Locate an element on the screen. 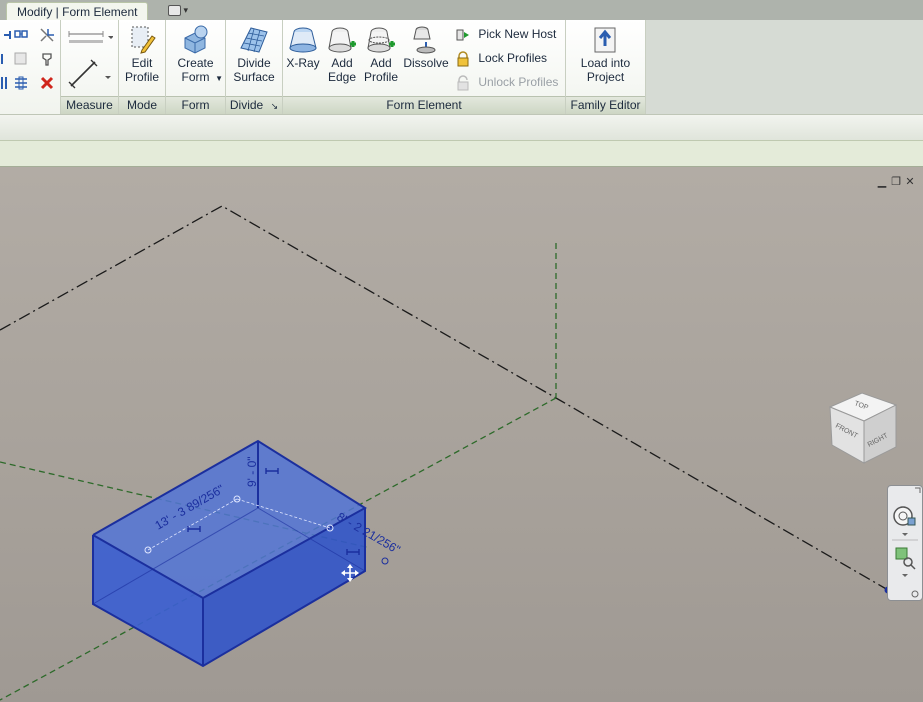 The height and width of the screenshot is (702, 923). dissolve-label: Dissolve is located at coordinates (426, 63).